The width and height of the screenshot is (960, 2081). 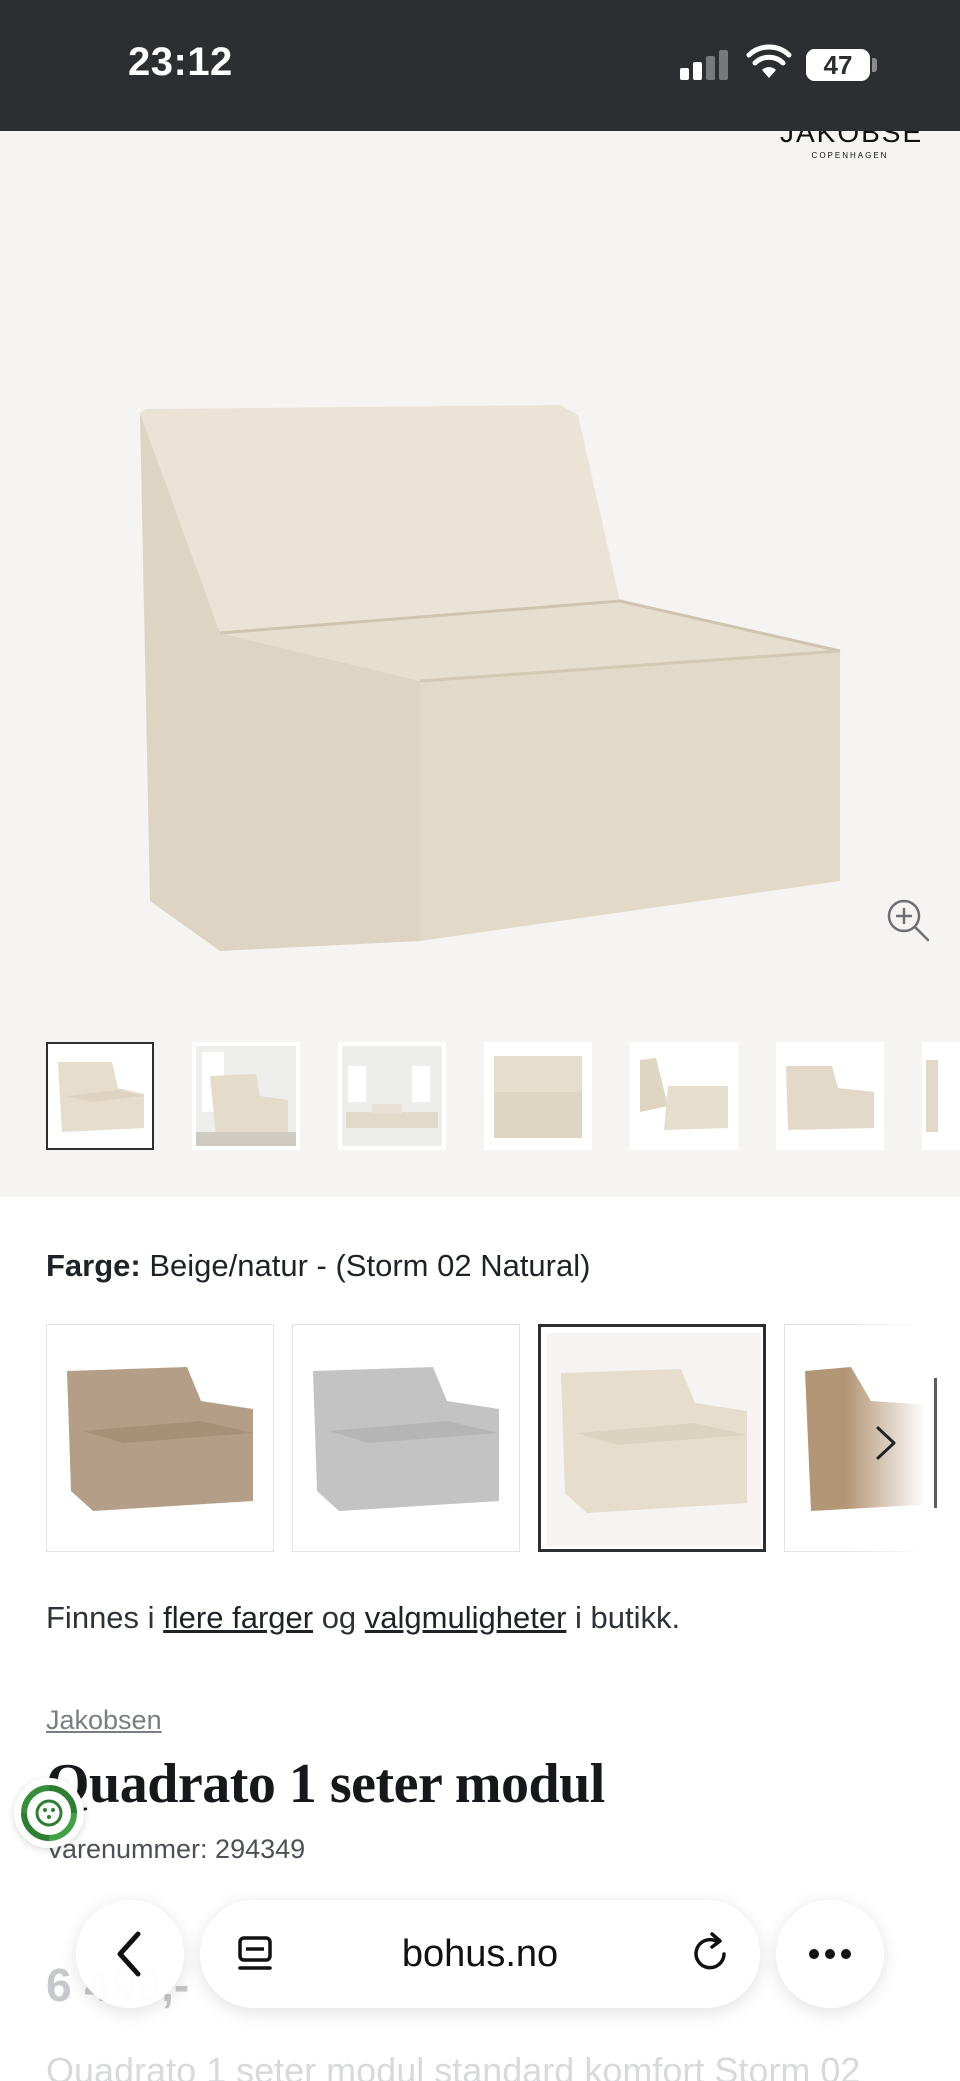 I want to click on swatch-scroll-indicator, so click(x=935, y=1443).